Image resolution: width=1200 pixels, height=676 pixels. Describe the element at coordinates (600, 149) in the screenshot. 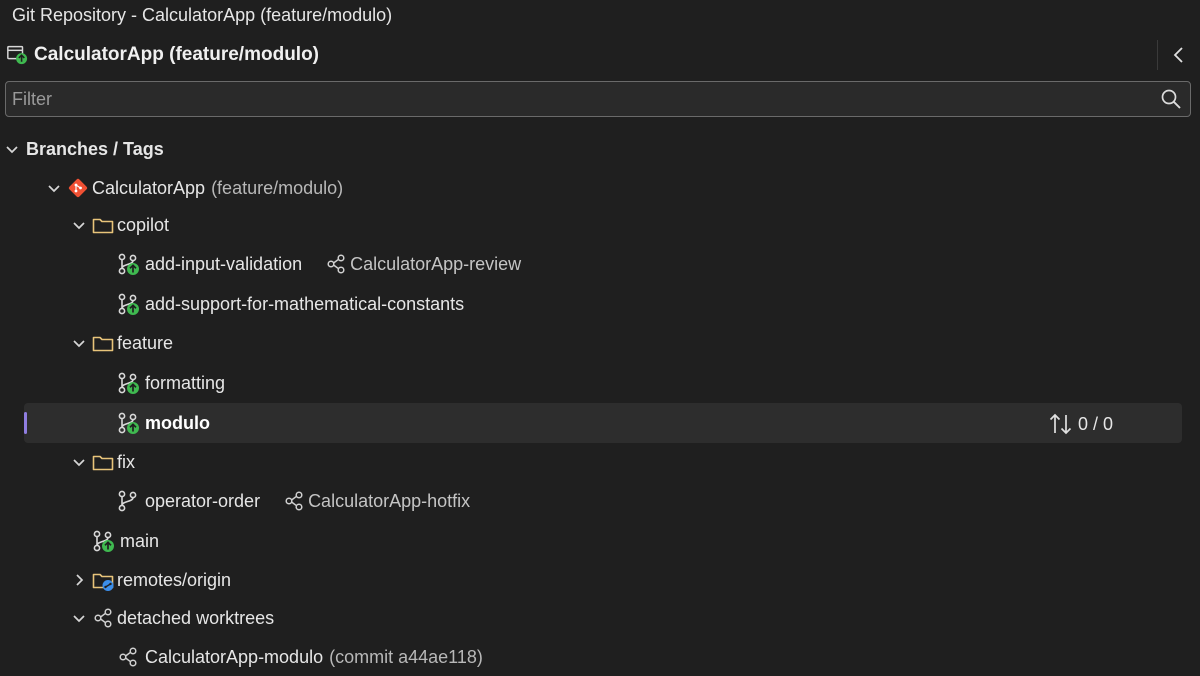

I see `section-branches-tags: Branches / Tags` at that location.